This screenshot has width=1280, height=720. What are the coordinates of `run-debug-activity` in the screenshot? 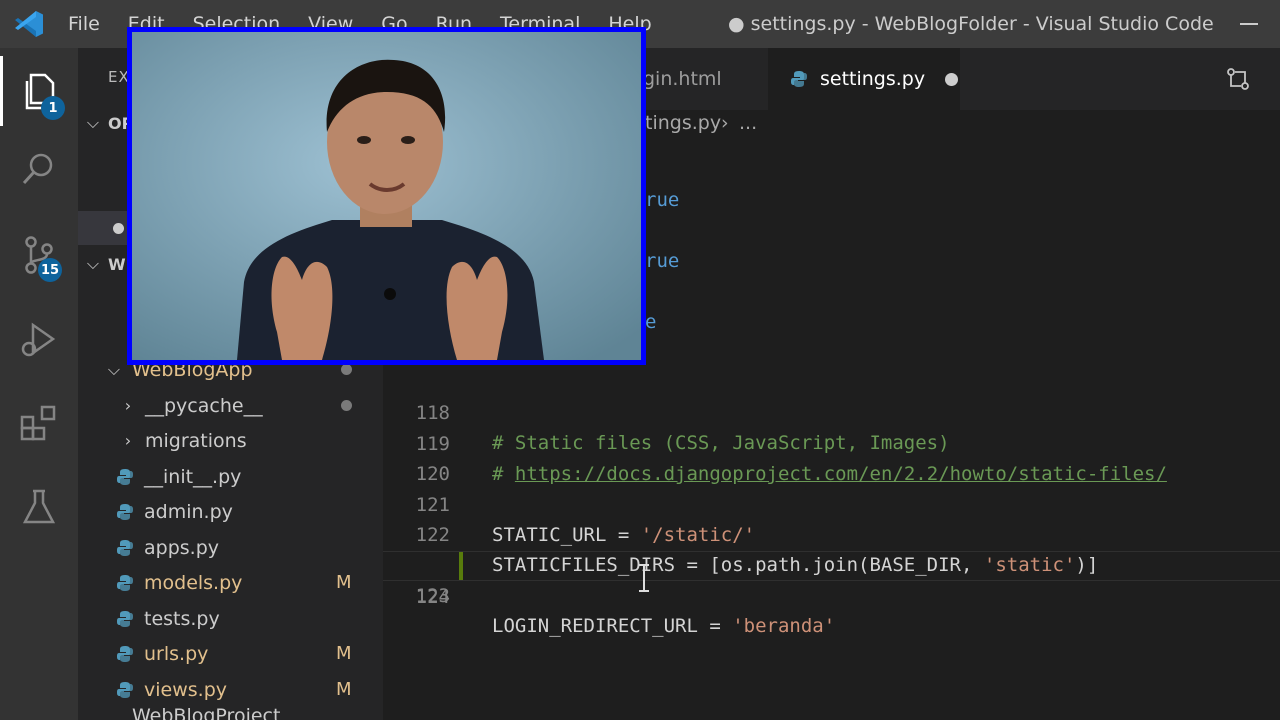 It's located at (39, 339).